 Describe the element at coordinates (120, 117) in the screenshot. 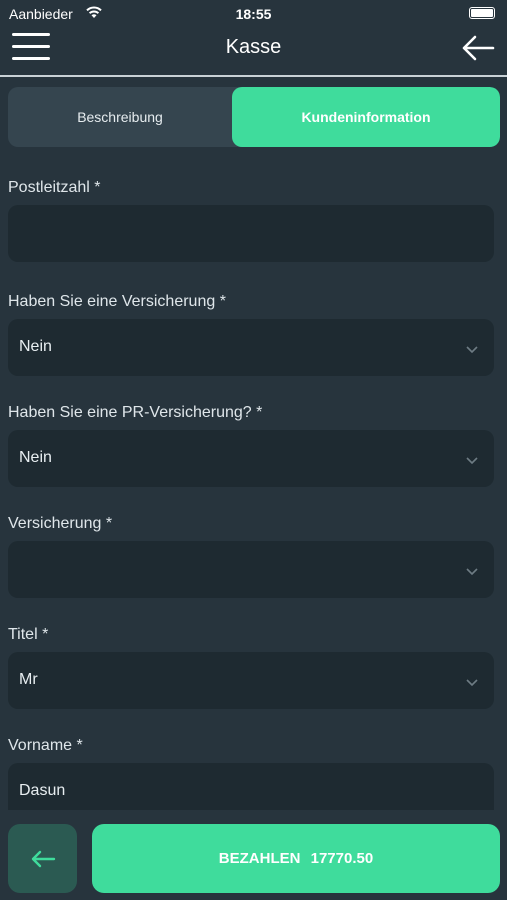

I see `tab-beschreibung: Beschreibung` at that location.